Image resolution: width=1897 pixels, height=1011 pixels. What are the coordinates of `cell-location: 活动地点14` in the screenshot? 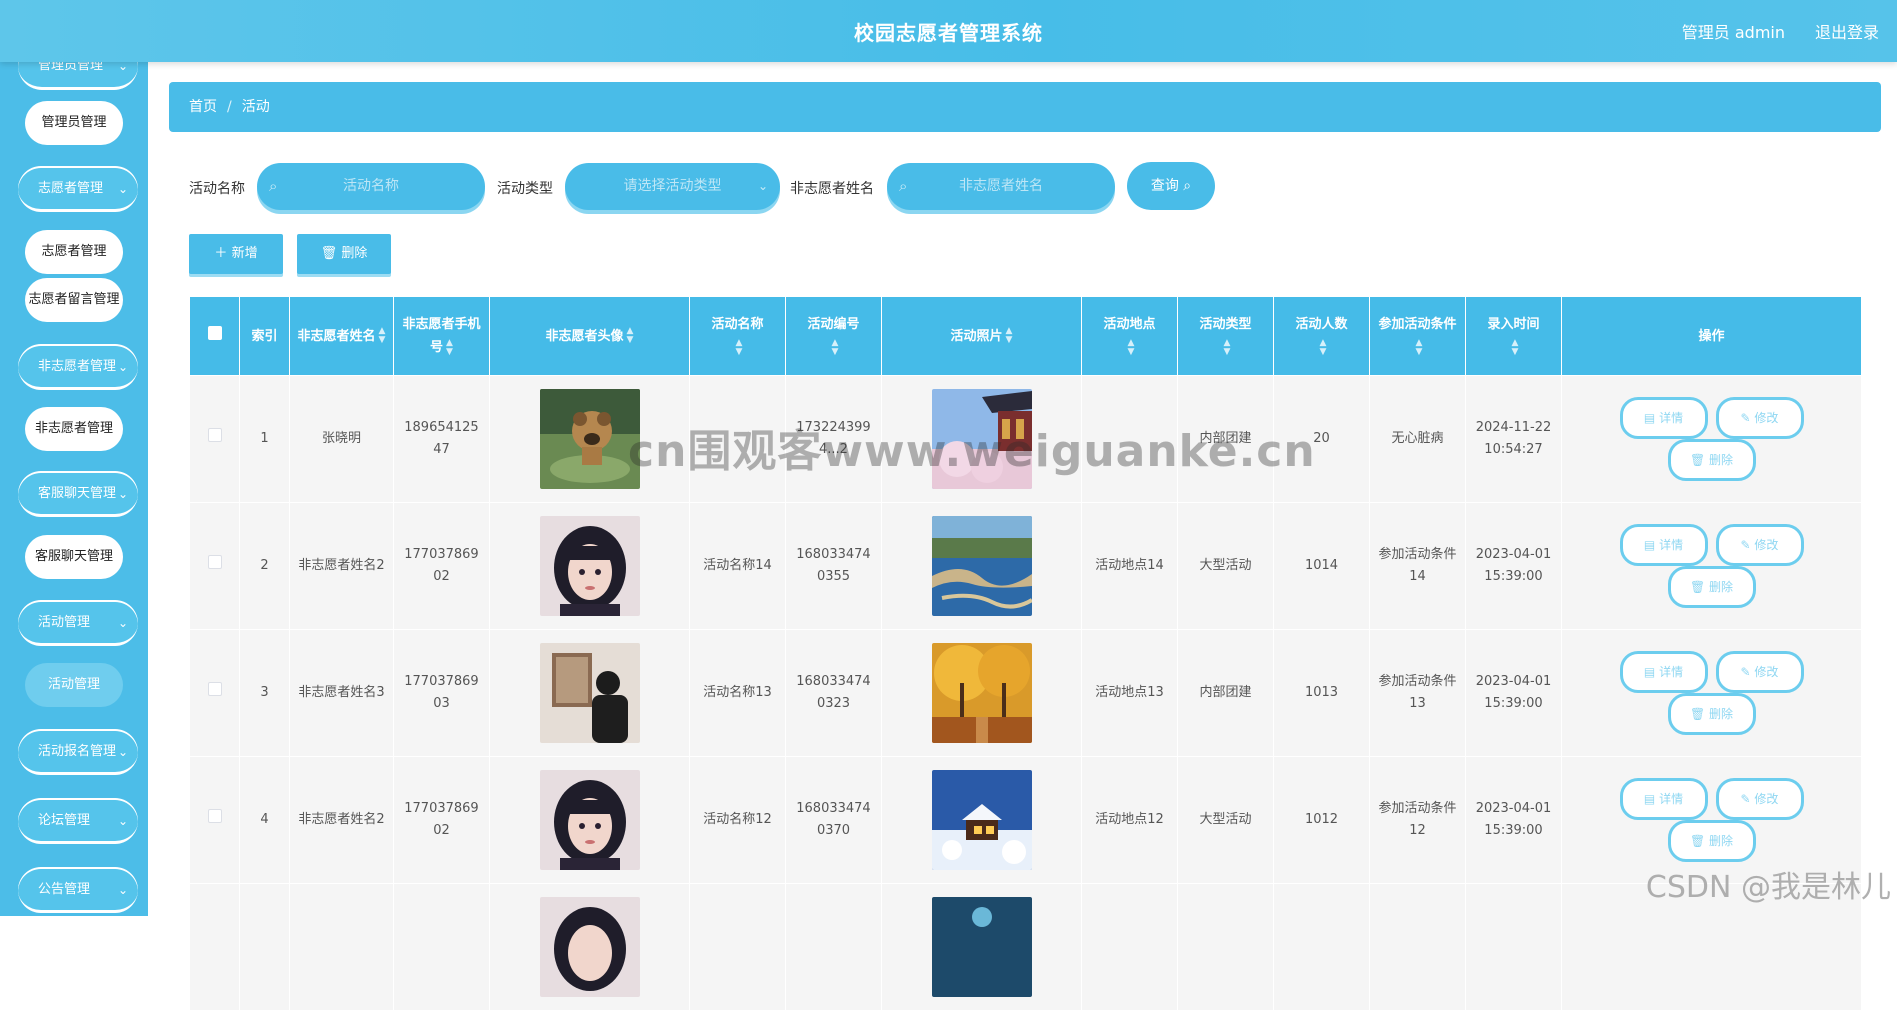 It's located at (1129, 566).